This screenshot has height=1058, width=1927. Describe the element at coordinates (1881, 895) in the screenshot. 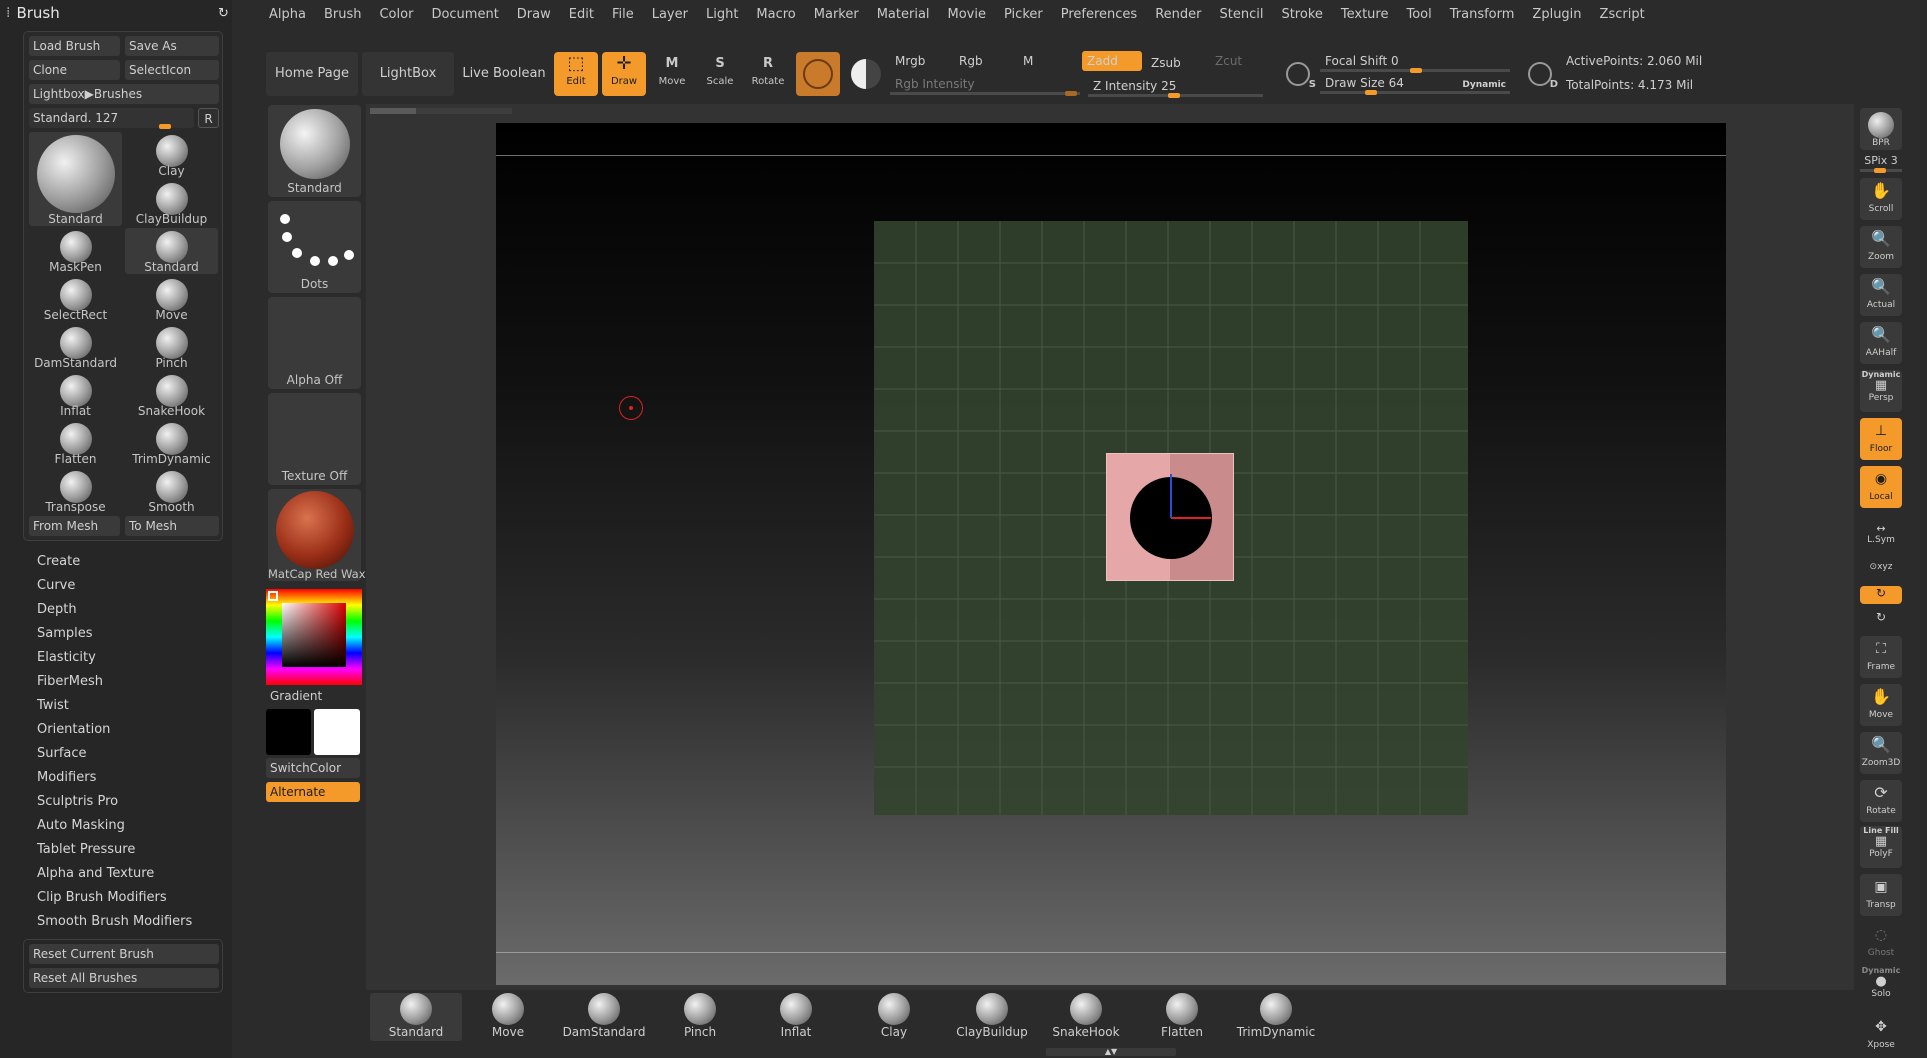

I see `transp-button: ▣ Transp` at that location.